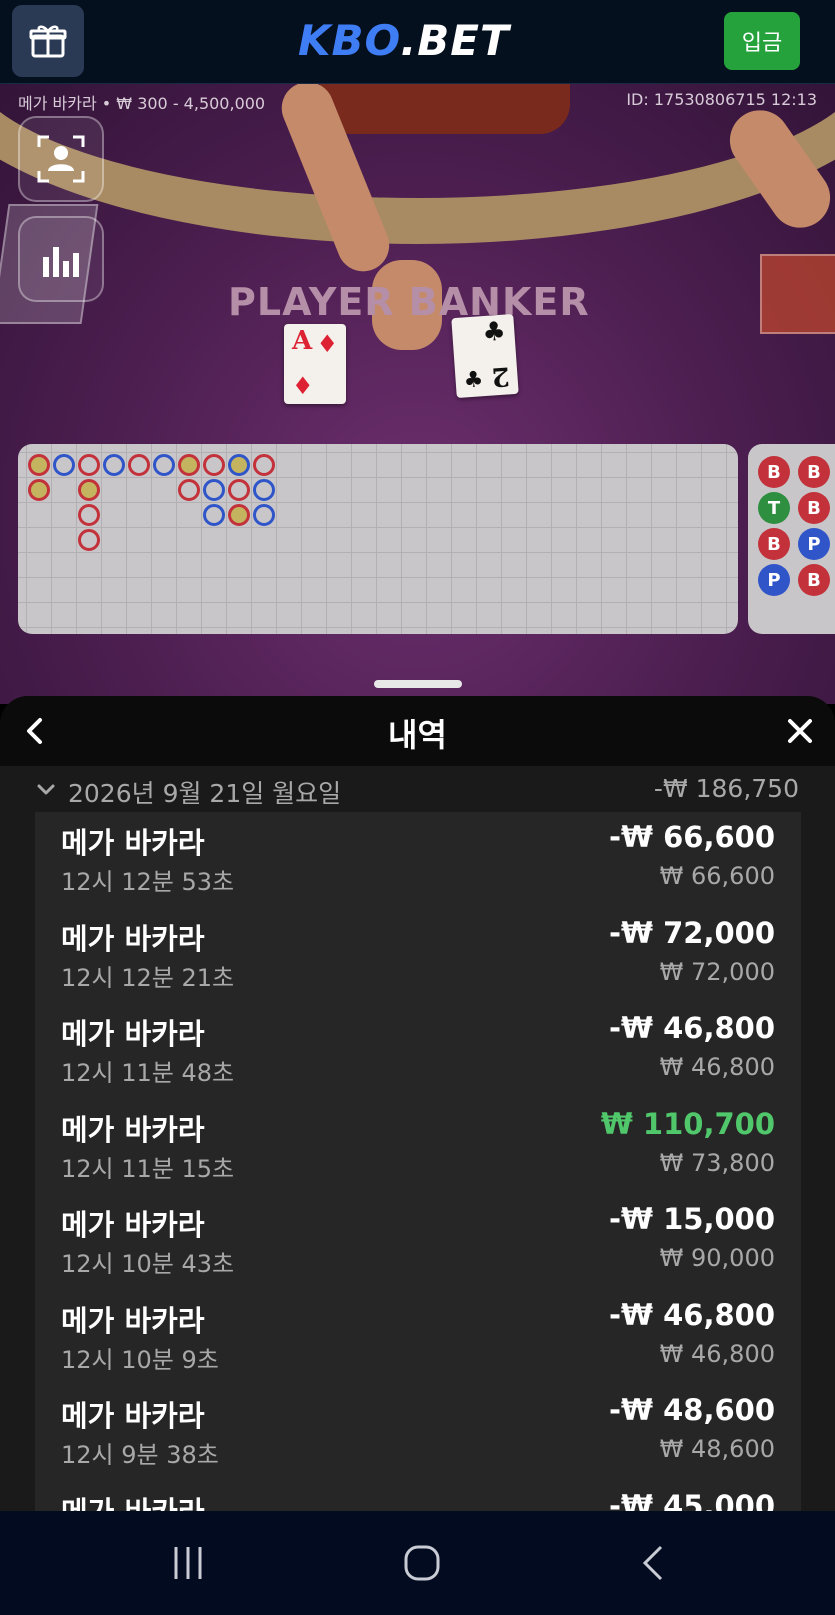 The width and height of the screenshot is (835, 1615). I want to click on big-road-summary: B B T B B P P B, so click(791, 539).